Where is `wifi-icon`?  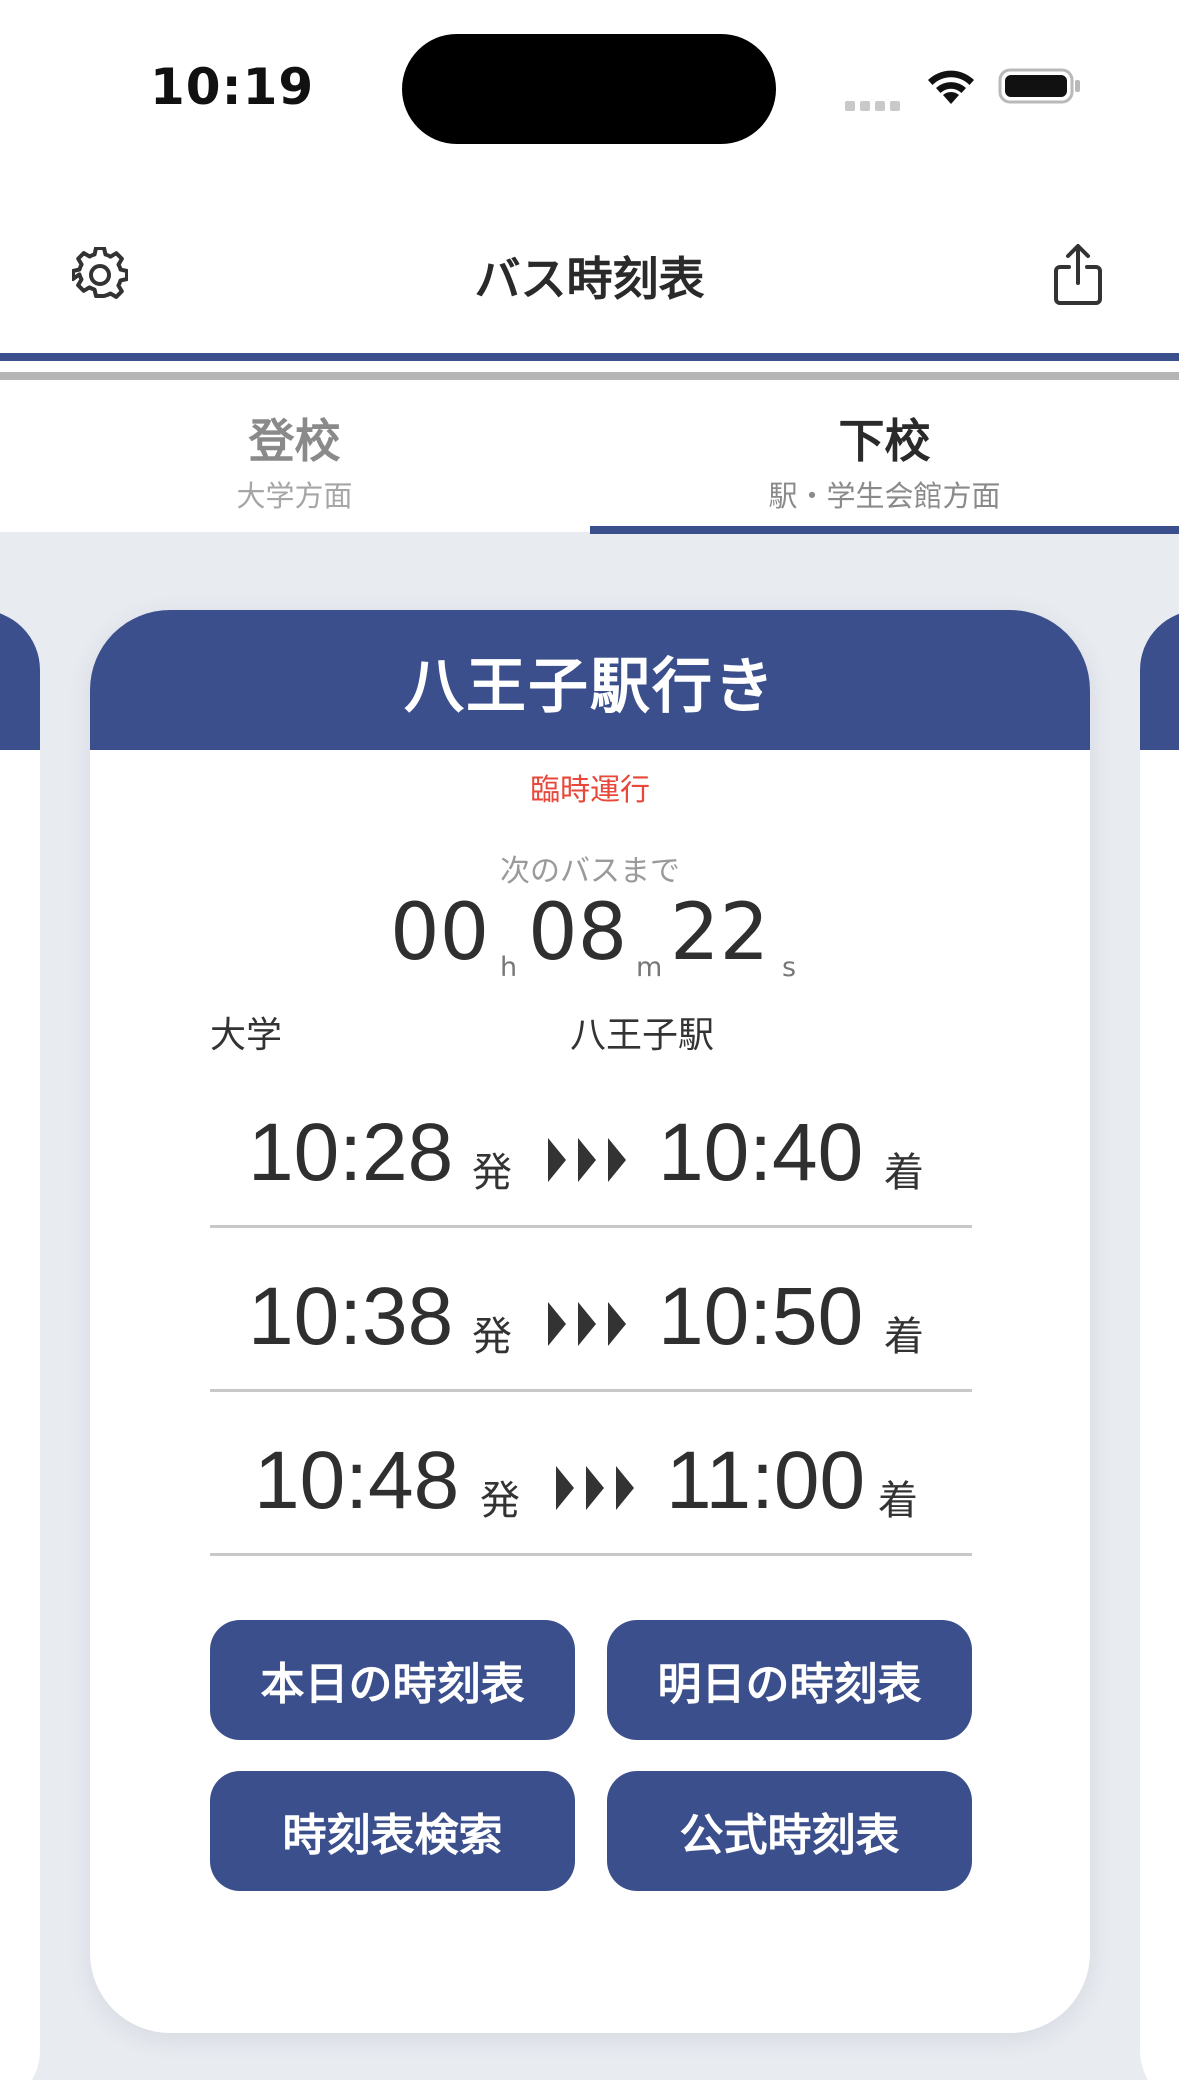 wifi-icon is located at coordinates (951, 87).